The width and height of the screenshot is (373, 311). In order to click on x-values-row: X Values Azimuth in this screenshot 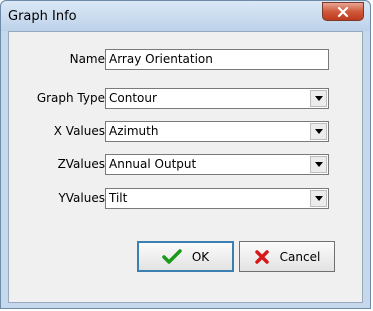, I will do `click(185, 132)`.